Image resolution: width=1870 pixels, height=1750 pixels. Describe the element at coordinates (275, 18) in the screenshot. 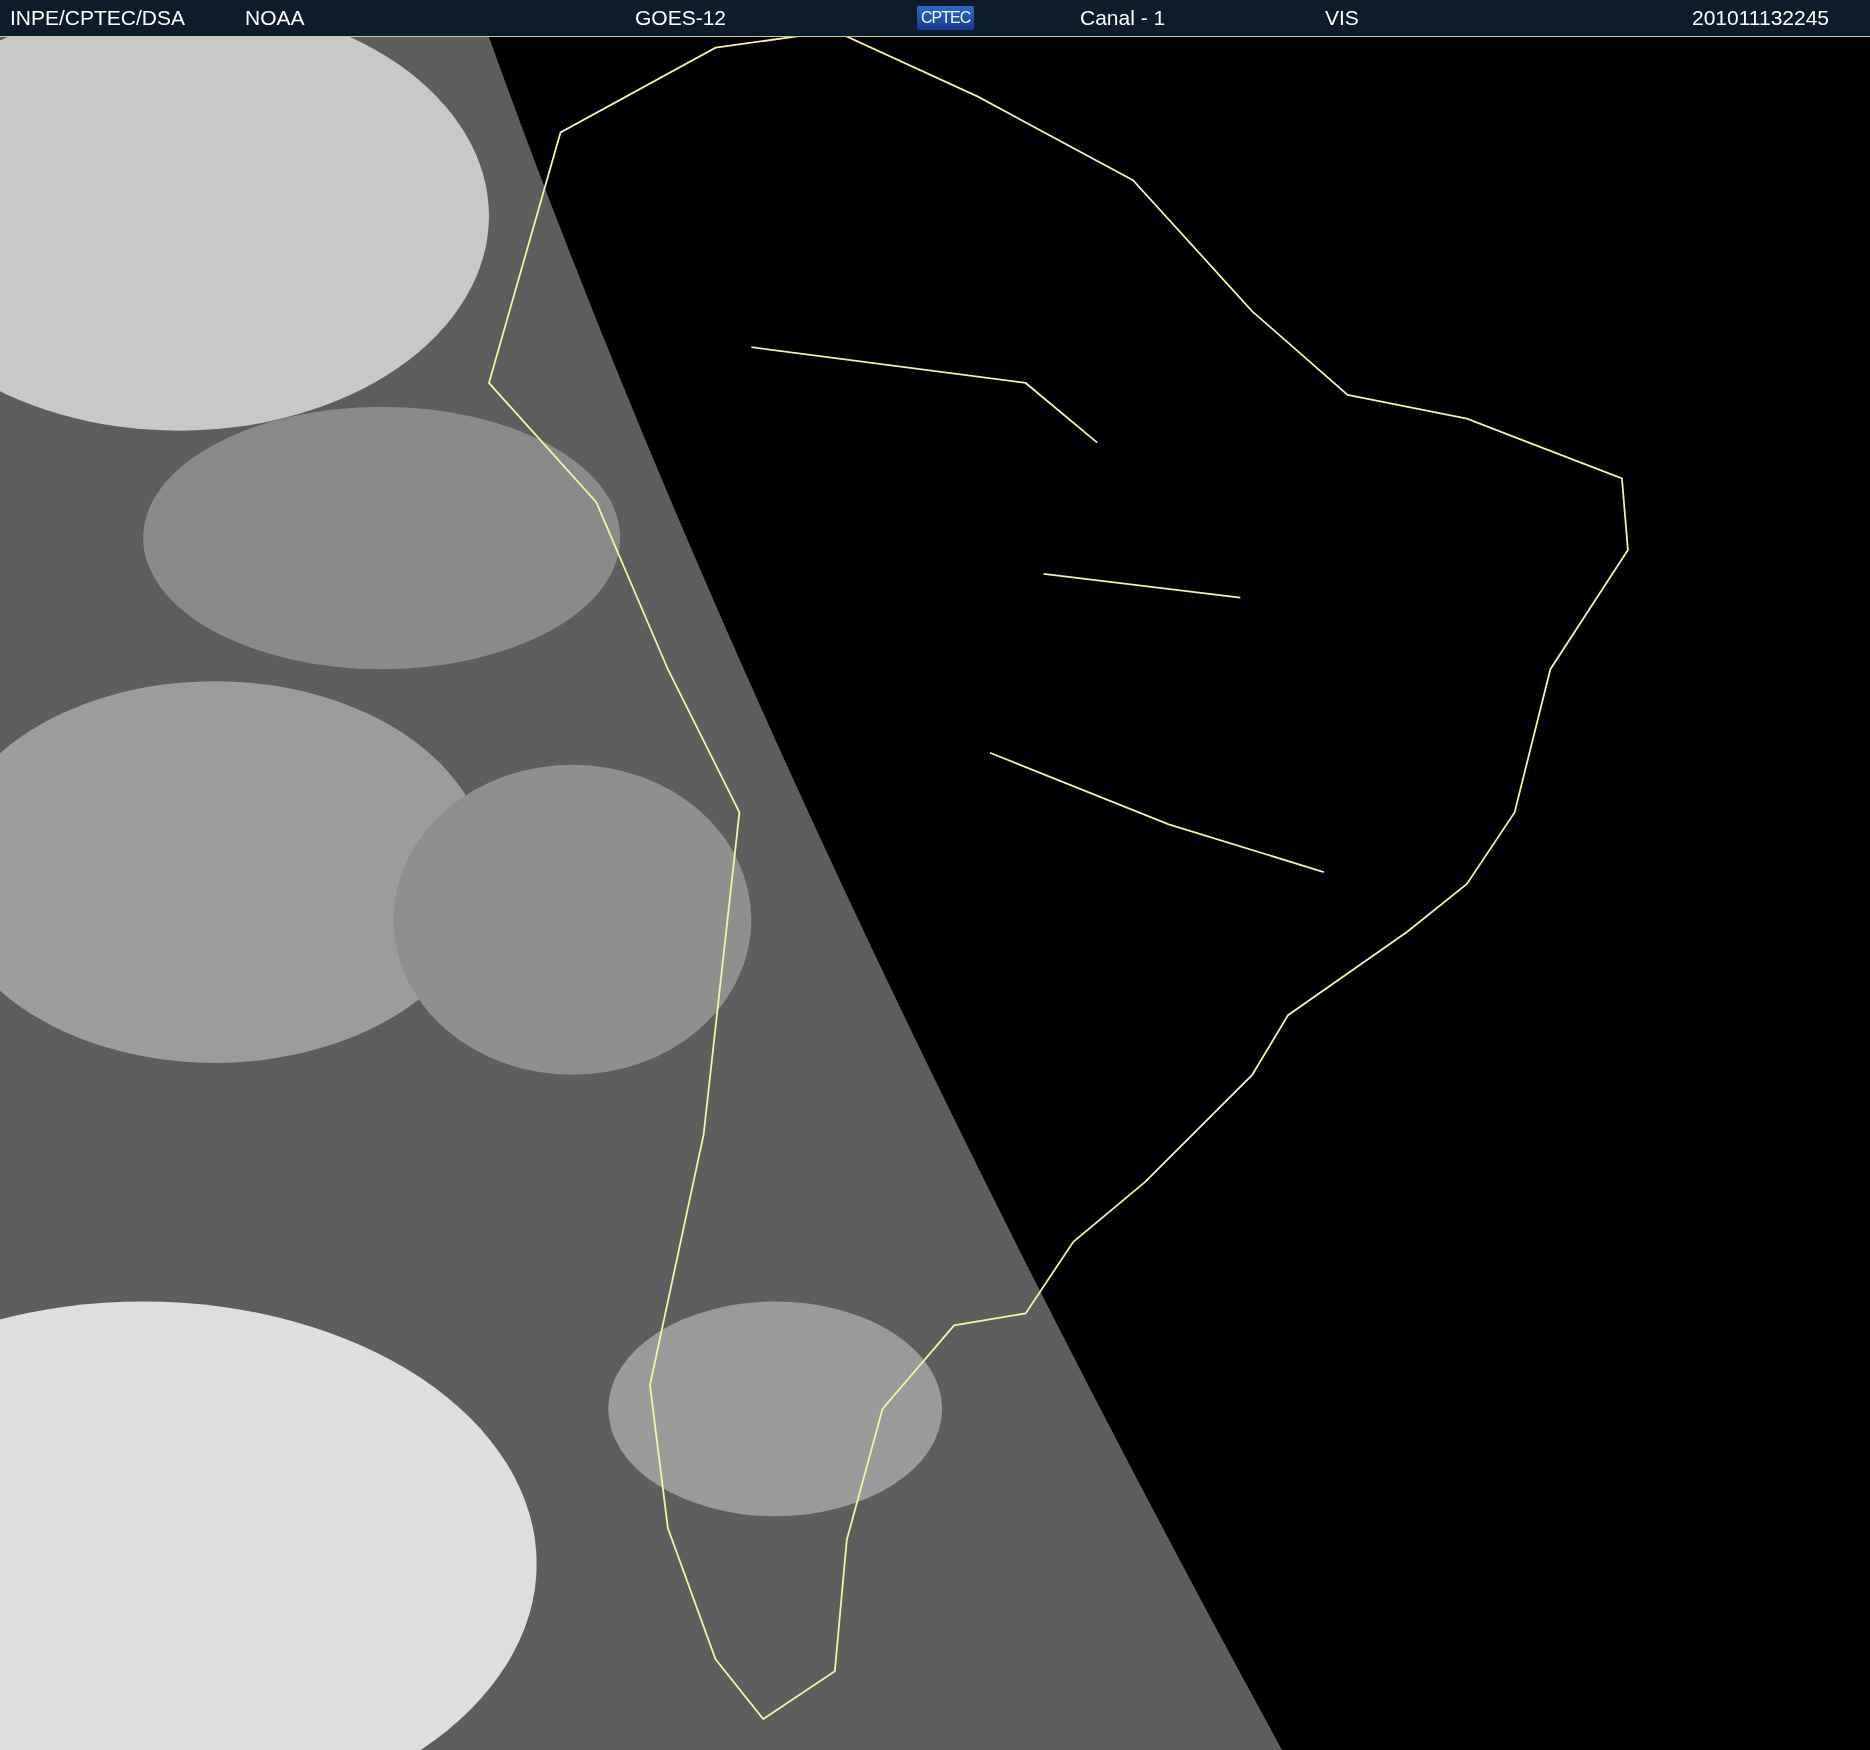

I see `header-label: NOAA` at that location.